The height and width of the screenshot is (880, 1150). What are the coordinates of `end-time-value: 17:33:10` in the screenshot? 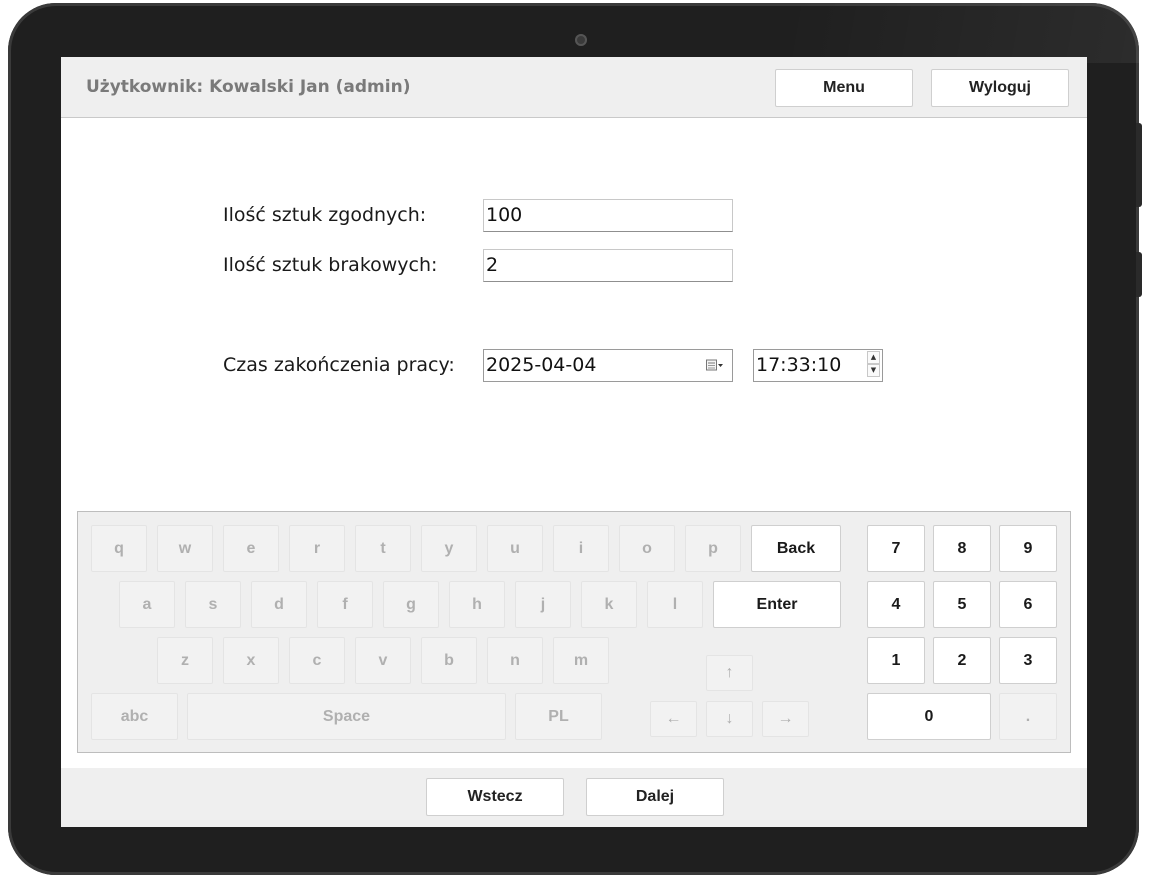 It's located at (799, 365).